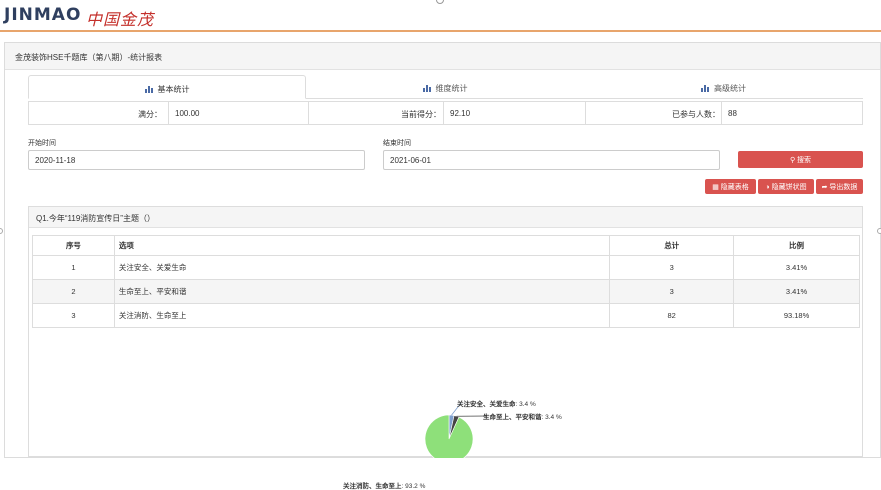  I want to click on pie-slice, so click(449, 436).